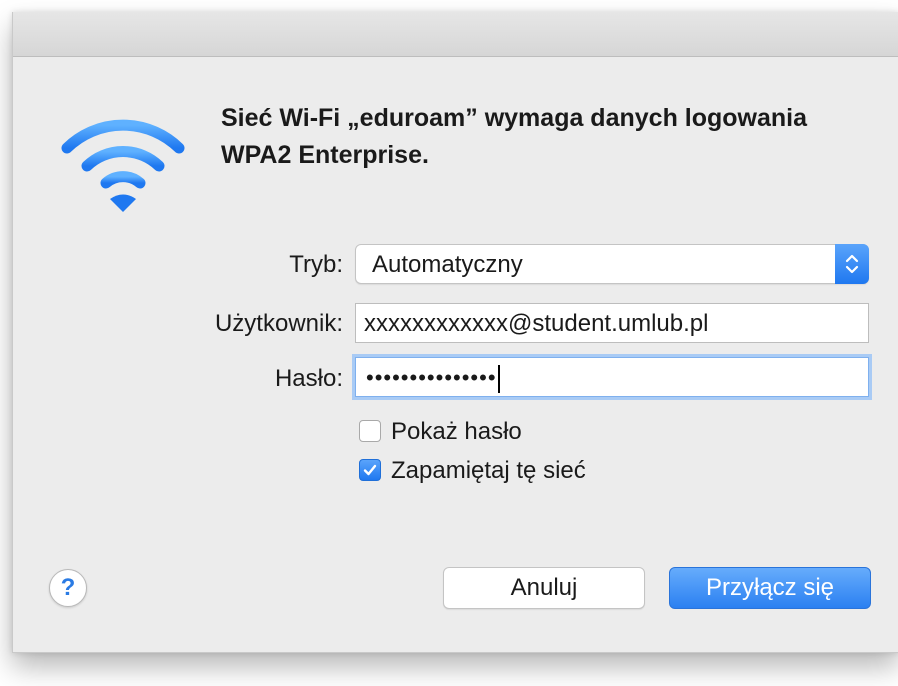 Image resolution: width=898 pixels, height=686 pixels. I want to click on username-value: xxxxxxxxxxxx@student.umlub.pl, so click(536, 323).